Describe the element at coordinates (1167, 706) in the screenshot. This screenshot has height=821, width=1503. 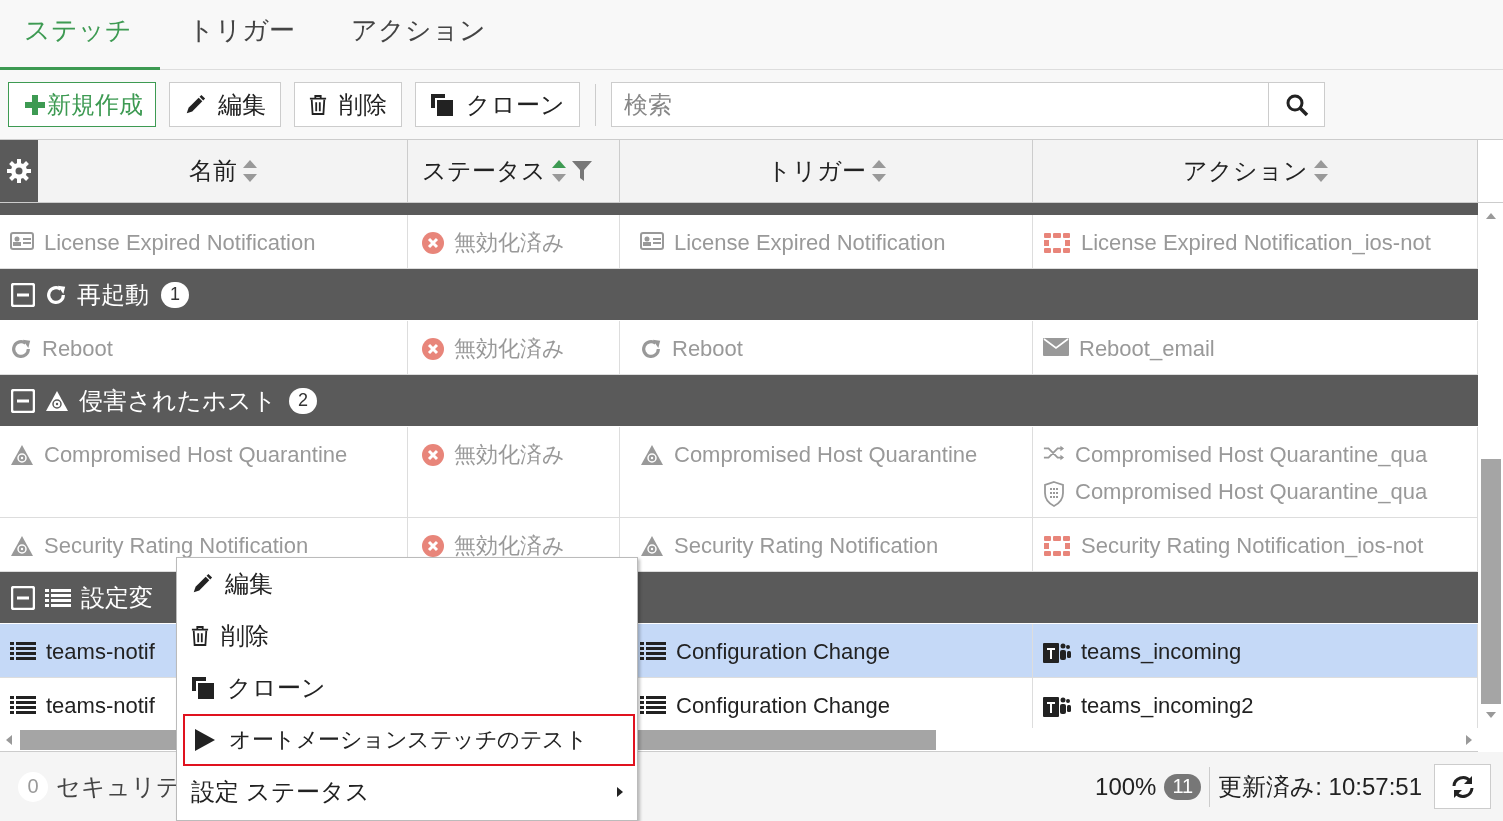
I see `table-cell-text: teams_incoming2` at that location.